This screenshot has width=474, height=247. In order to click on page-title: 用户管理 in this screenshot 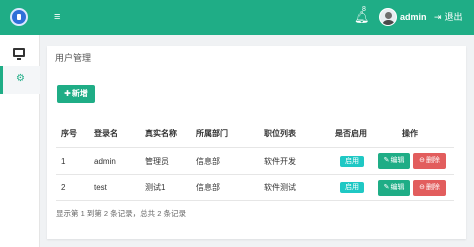, I will do `click(73, 58)`.